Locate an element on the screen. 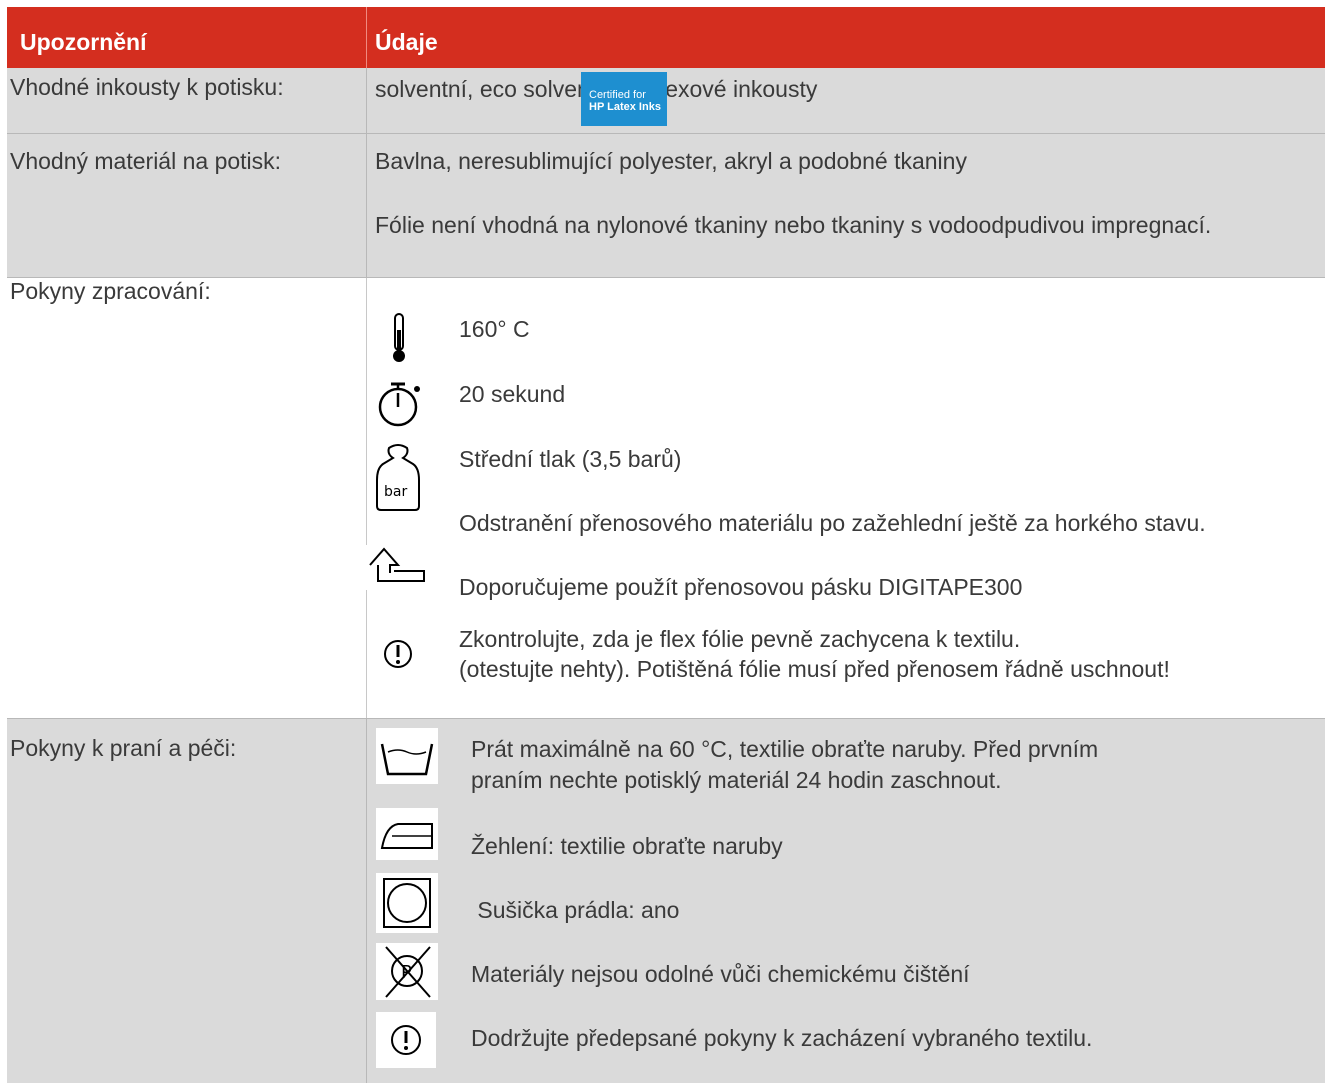 The image size is (1325, 1083). header-label-details: Údaje is located at coordinates (406, 42).